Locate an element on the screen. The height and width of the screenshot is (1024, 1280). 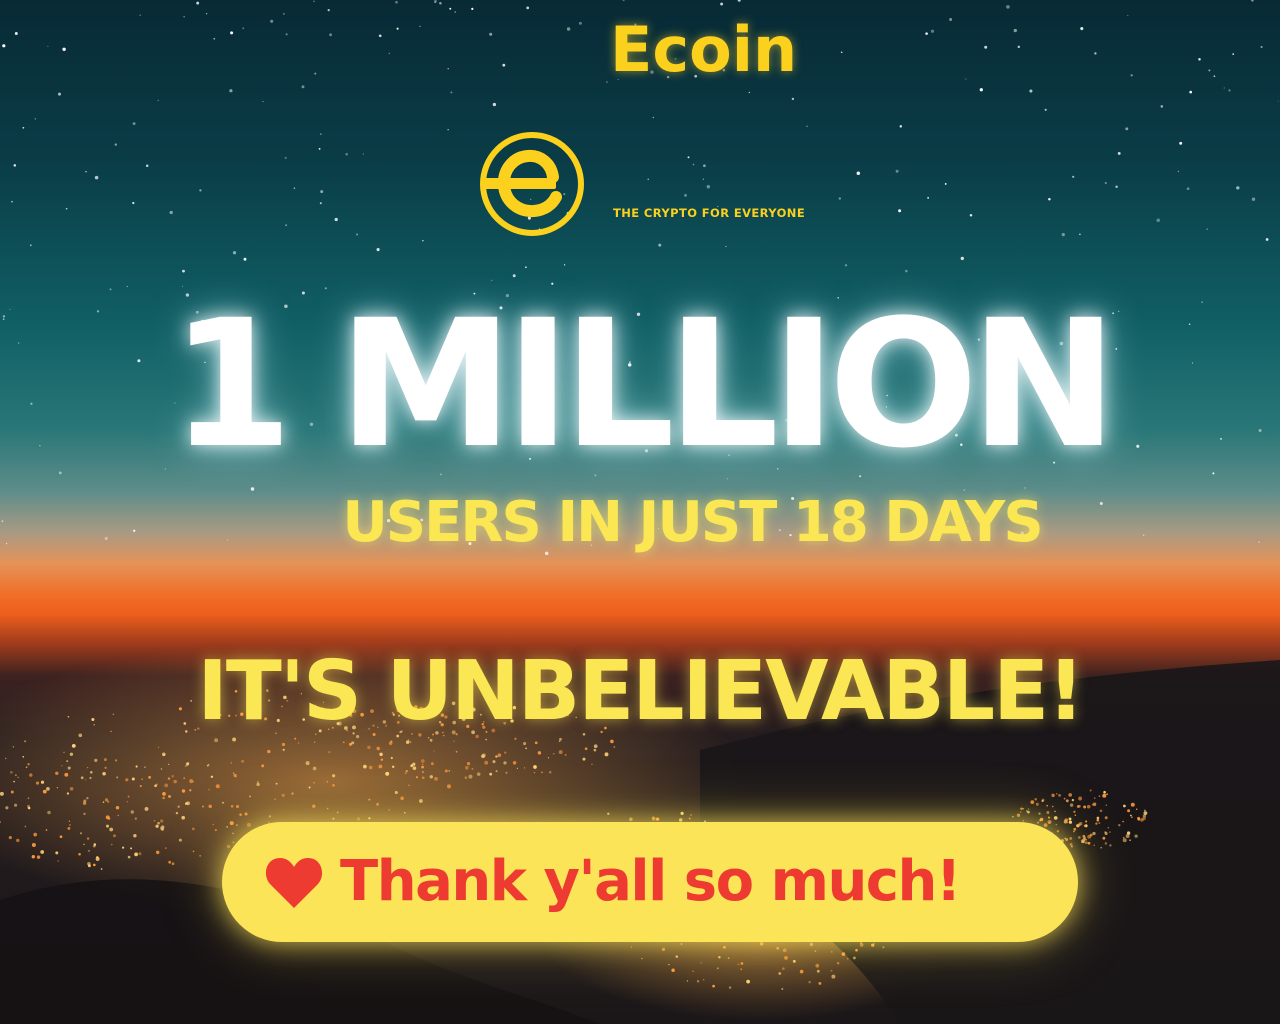
brand-name: Ecoin is located at coordinates (704, 49).